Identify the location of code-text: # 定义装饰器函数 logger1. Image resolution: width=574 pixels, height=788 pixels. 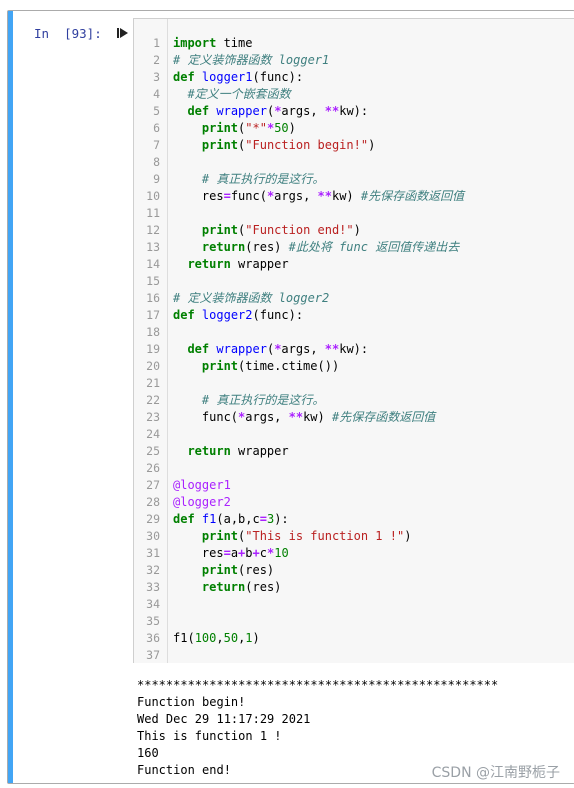
(251, 60).